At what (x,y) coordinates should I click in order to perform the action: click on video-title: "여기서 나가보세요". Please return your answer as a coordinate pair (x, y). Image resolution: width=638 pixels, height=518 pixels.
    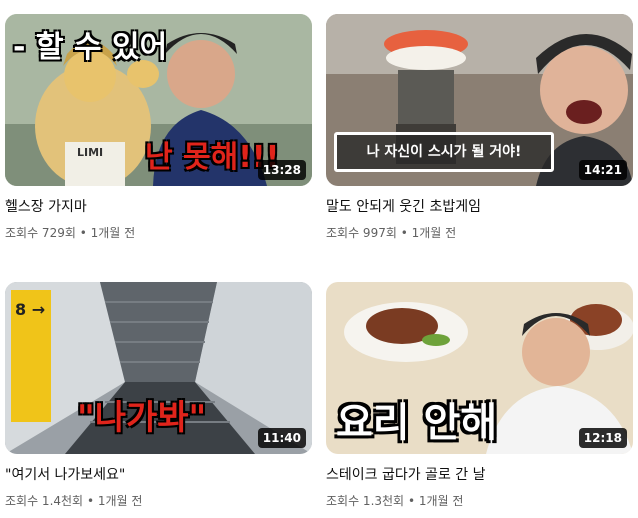
    Looking at the image, I should click on (158, 475).